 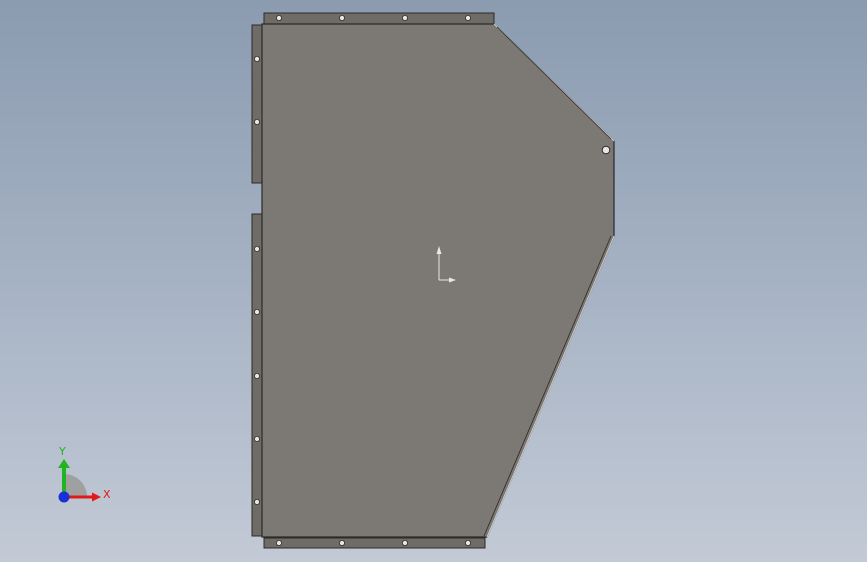 I want to click on triad-x-label: X, so click(x=107, y=494).